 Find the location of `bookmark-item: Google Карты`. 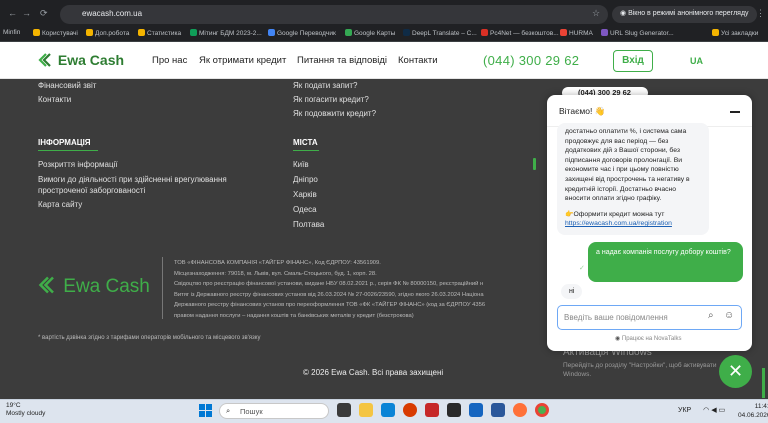

bookmark-item: Google Карты is located at coordinates (370, 33).